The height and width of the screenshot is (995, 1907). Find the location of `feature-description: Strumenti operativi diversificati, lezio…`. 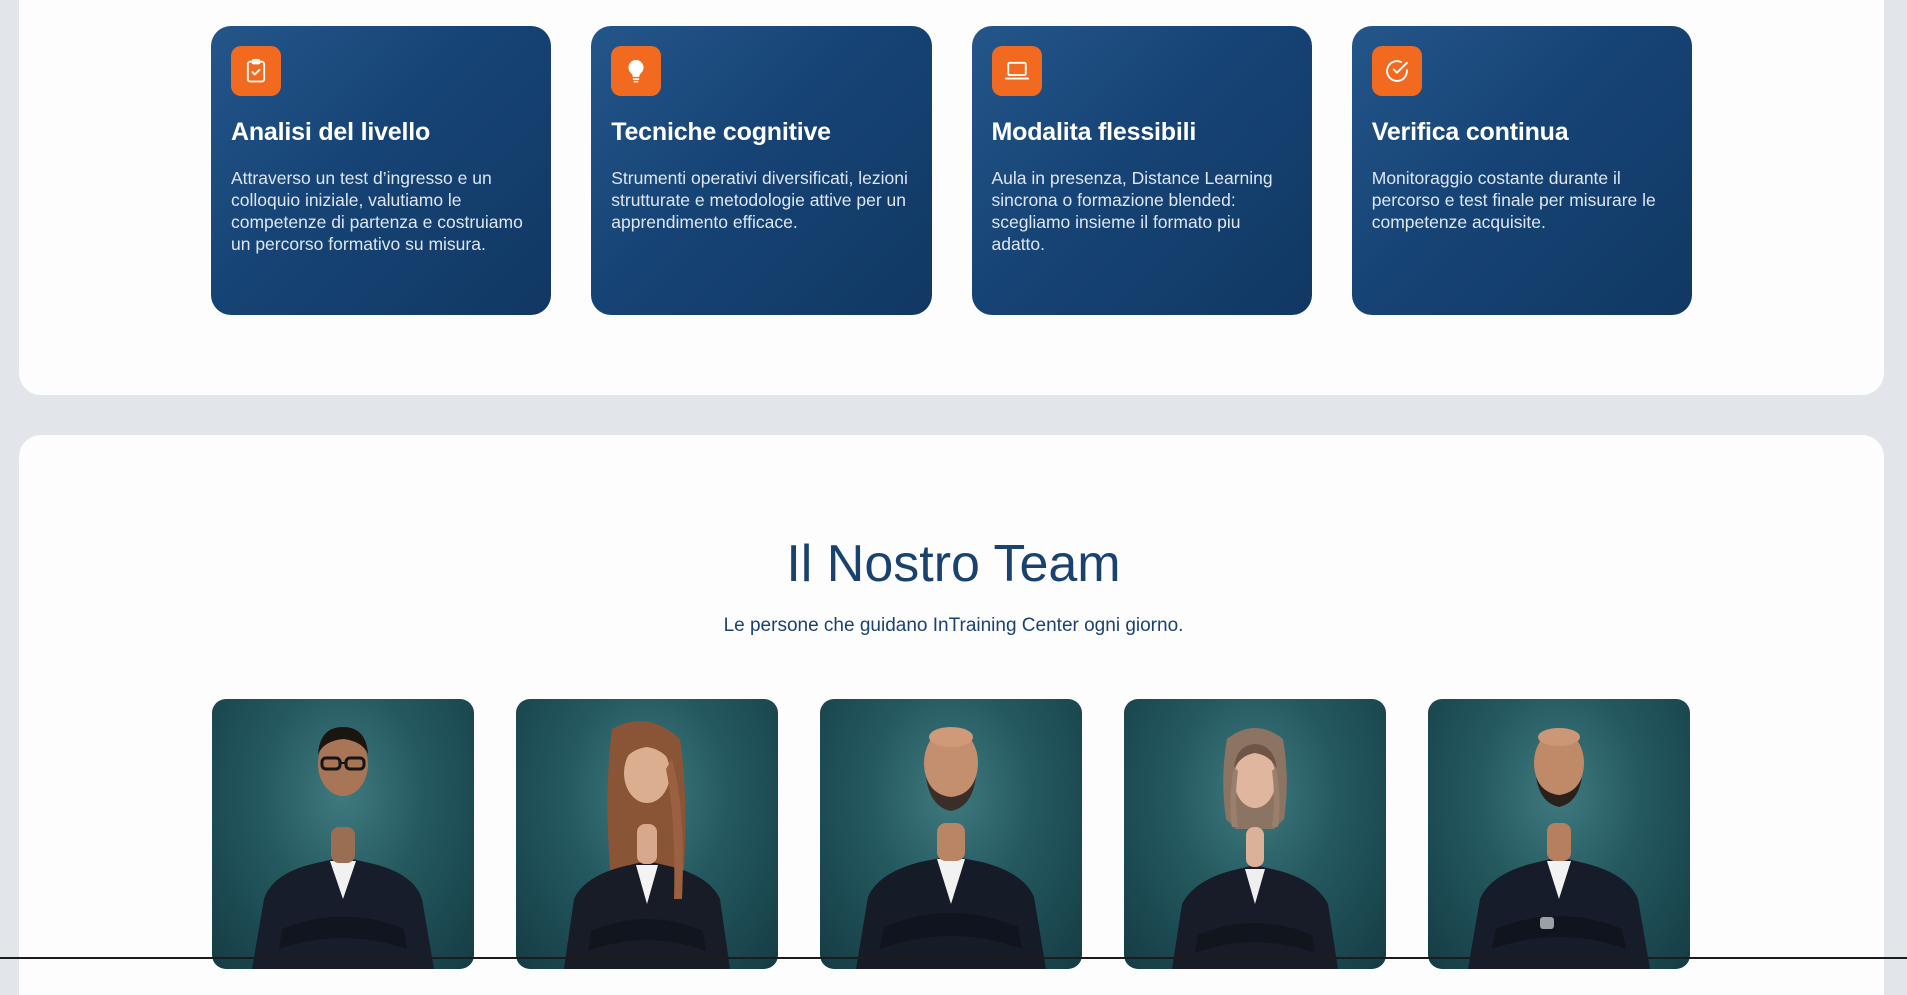

feature-description: Strumenti operativi diversificati, lezio… is located at coordinates (759, 200).